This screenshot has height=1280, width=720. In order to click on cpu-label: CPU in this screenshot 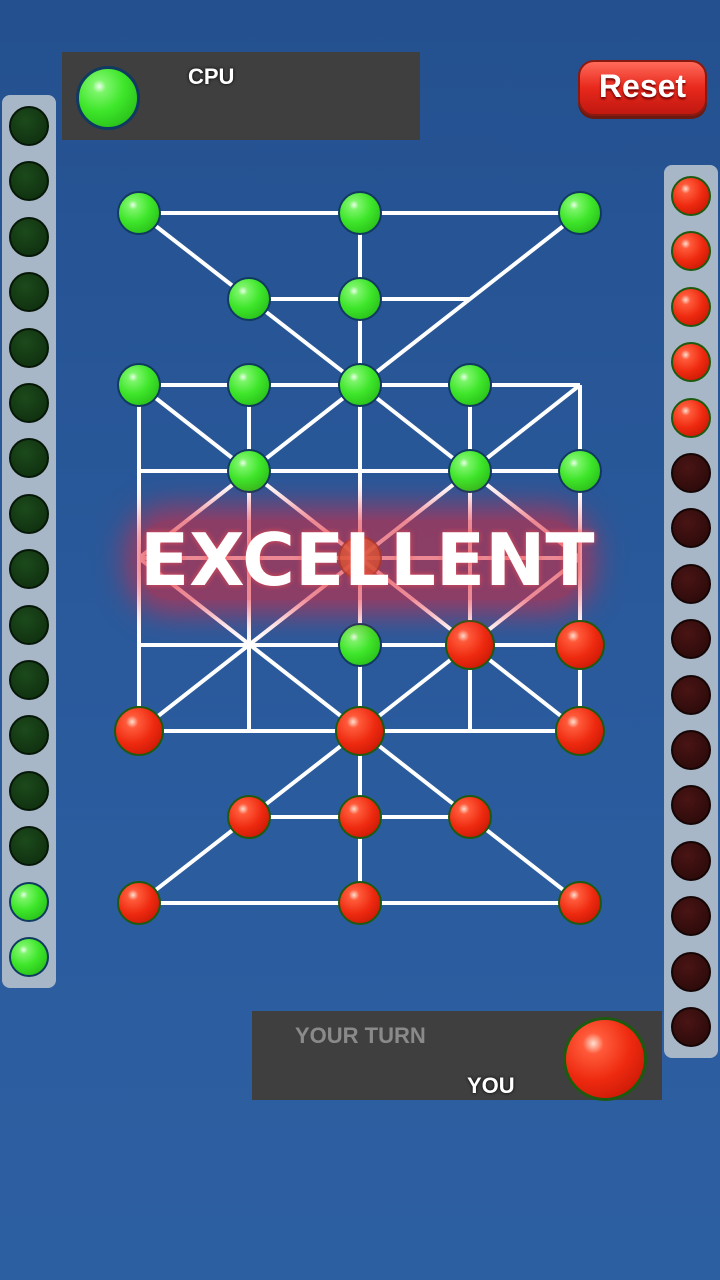, I will do `click(211, 76)`.